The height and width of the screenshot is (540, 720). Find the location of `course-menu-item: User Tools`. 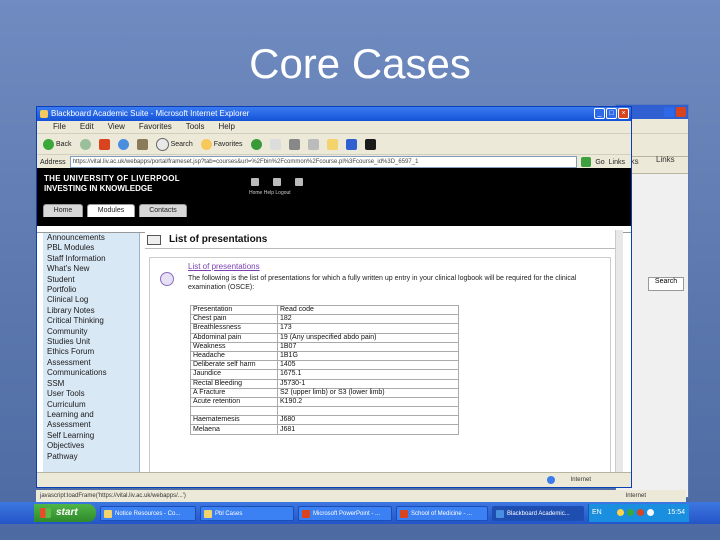

course-menu-item: User Tools is located at coordinates (91, 394).